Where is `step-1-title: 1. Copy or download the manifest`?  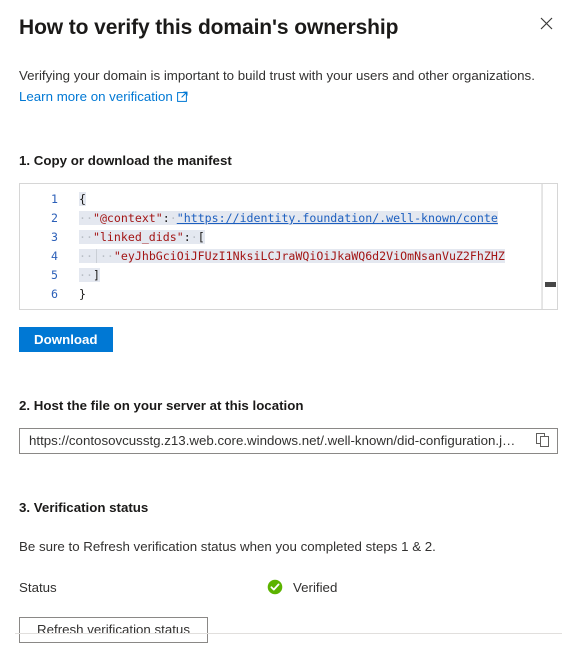 step-1-title: 1. Copy or download the manifest is located at coordinates (125, 160).